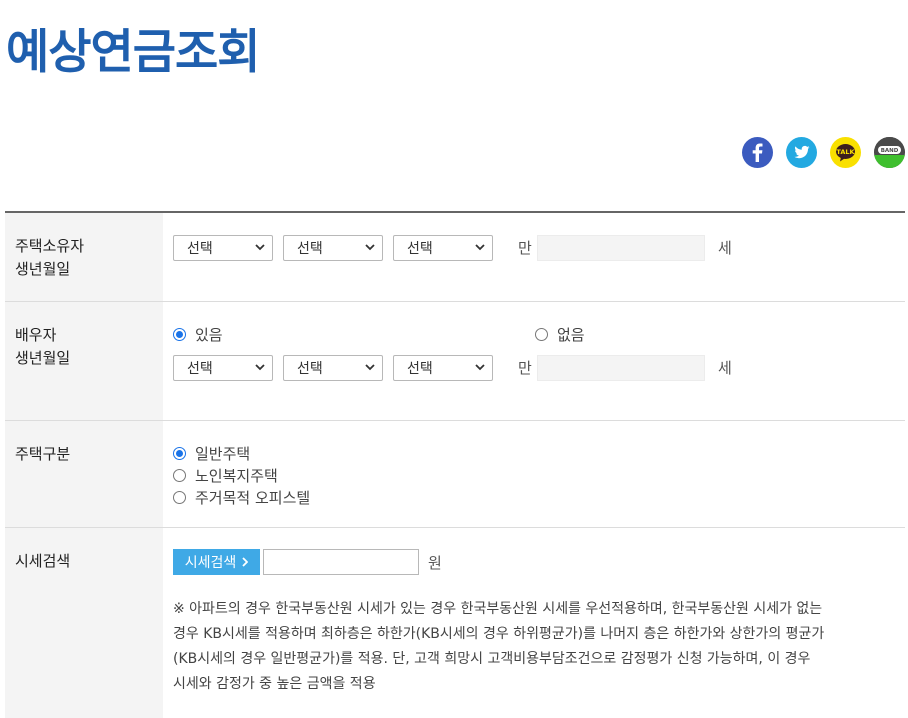  What do you see at coordinates (420, 249) in the screenshot?
I see `owner-day-value: 선택` at bounding box center [420, 249].